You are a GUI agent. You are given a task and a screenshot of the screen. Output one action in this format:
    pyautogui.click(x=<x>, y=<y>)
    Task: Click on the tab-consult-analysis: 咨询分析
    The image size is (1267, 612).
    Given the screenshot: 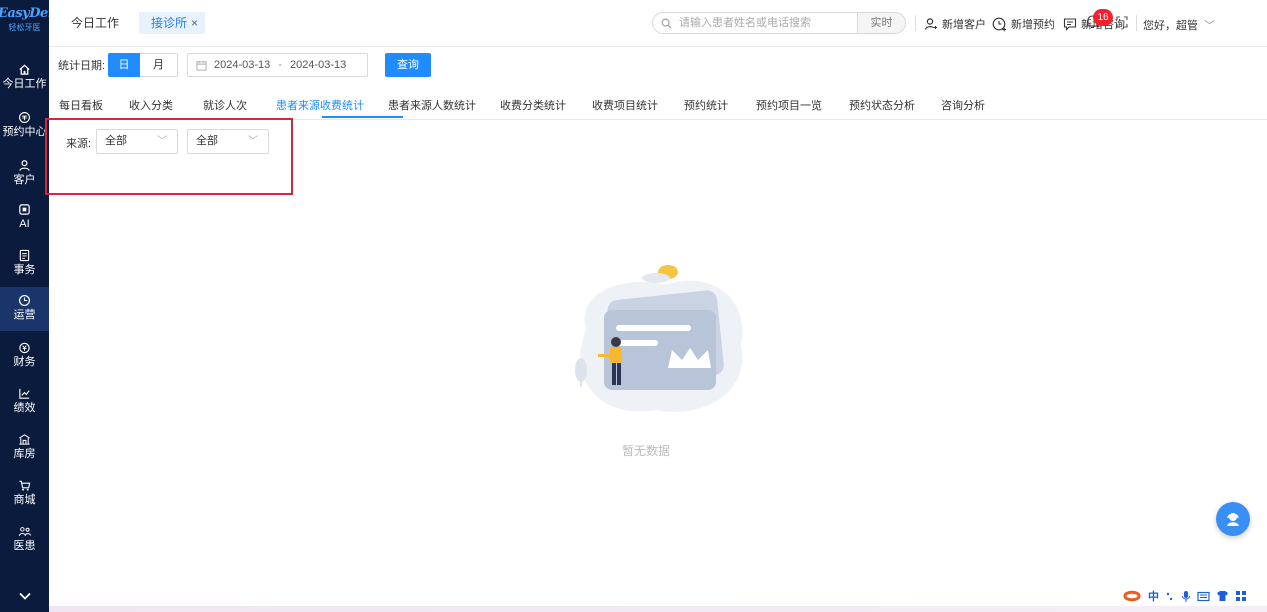 What is the action you would take?
    pyautogui.click(x=963, y=105)
    